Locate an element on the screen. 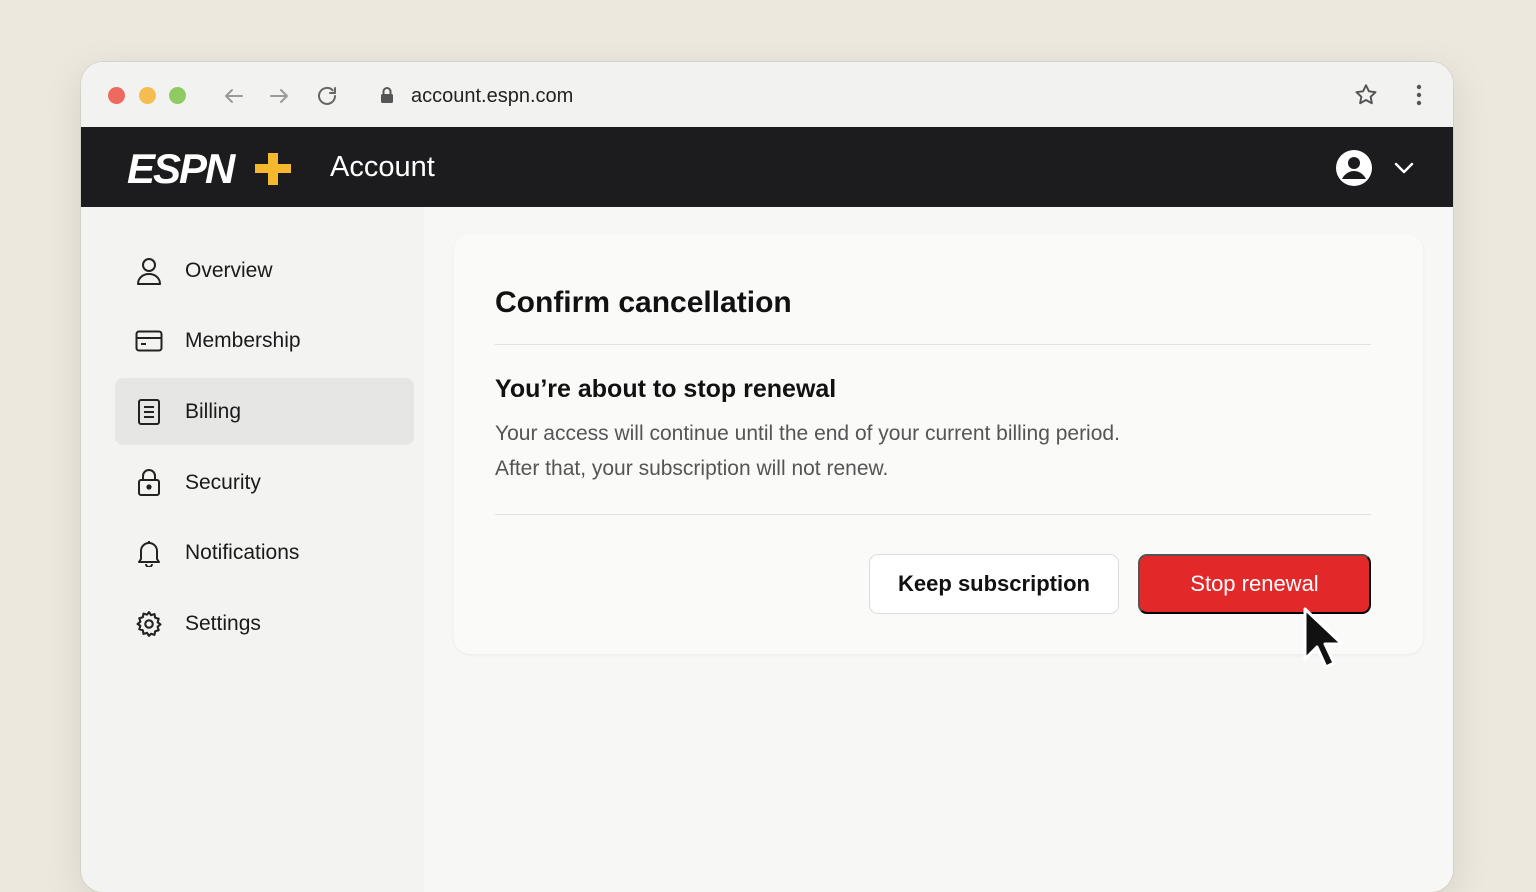 The height and width of the screenshot is (892, 1536). espn-plus-logo: ESPN is located at coordinates (212, 169).